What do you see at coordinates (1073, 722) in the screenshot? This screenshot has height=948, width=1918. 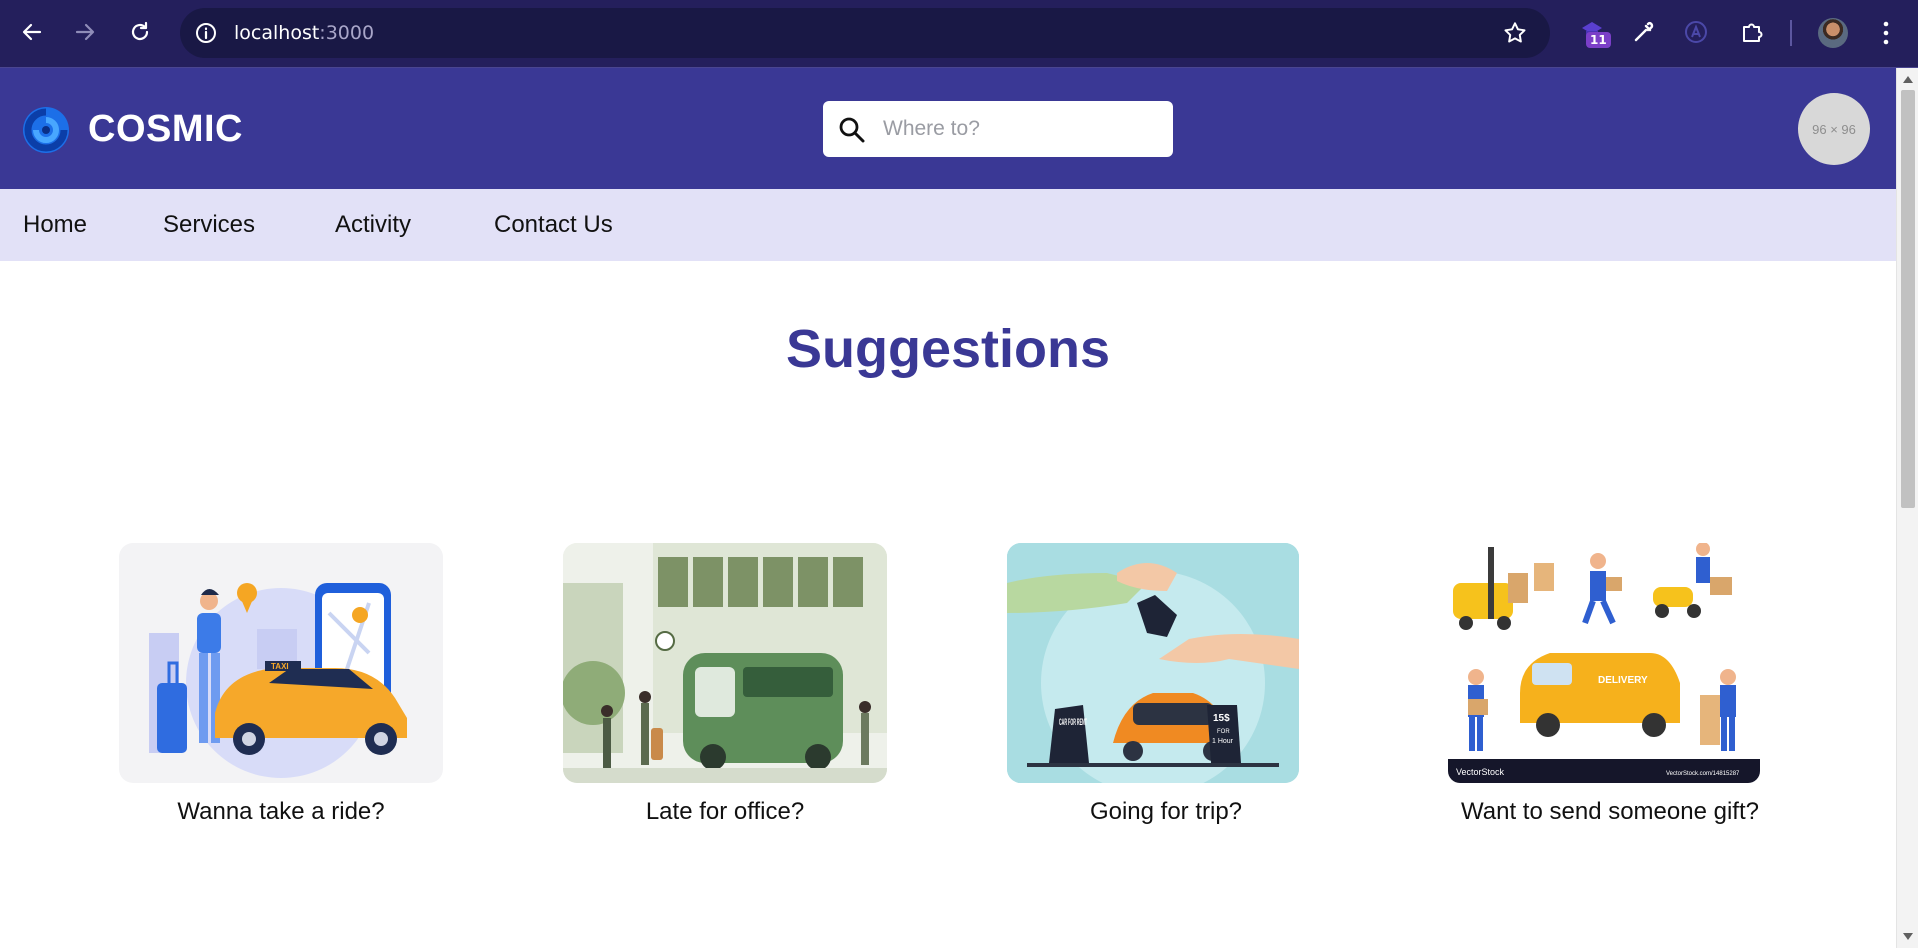 I see `rent-sign-left: CAR FOR RENT` at bounding box center [1073, 722].